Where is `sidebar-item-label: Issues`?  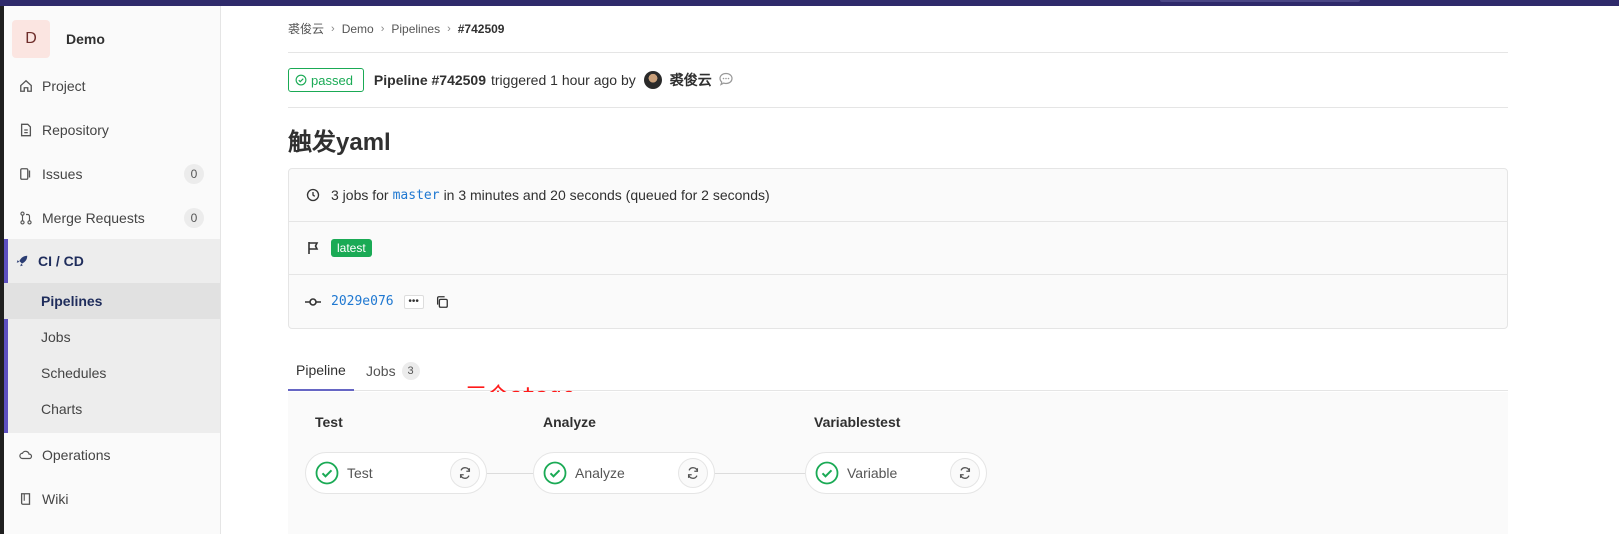 sidebar-item-label: Issues is located at coordinates (62, 174).